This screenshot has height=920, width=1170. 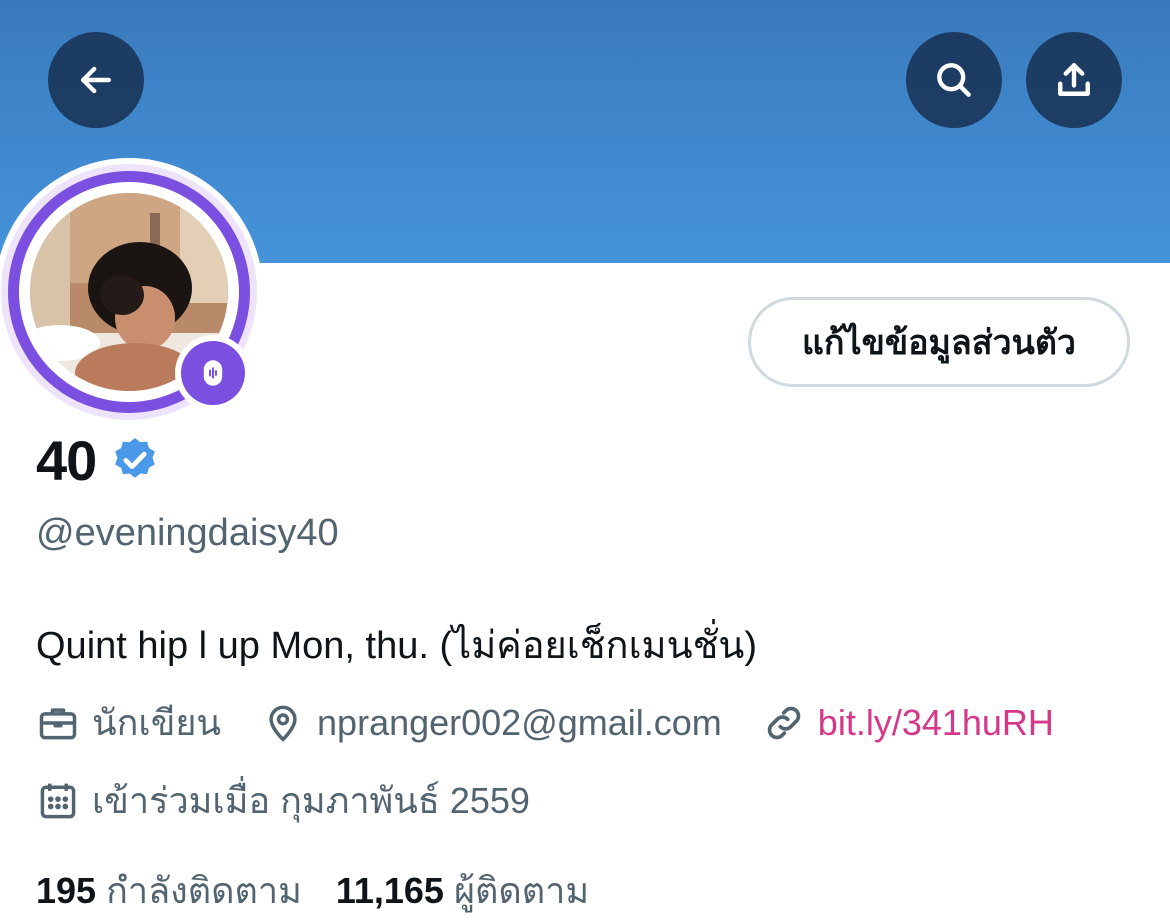 I want to click on back-button, so click(x=96, y=80).